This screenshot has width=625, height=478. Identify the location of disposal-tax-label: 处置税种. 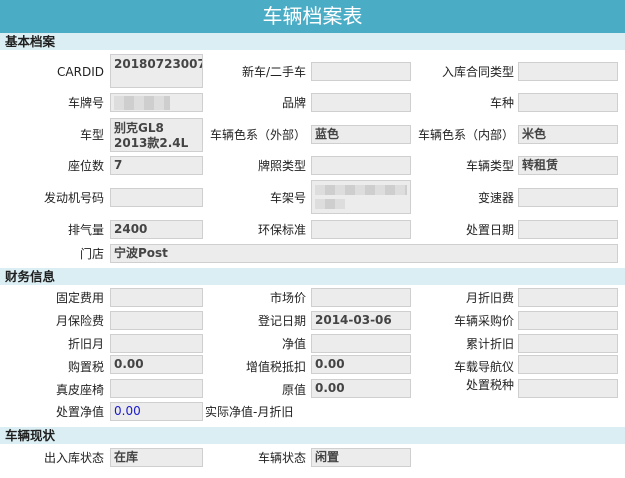
(489, 385).